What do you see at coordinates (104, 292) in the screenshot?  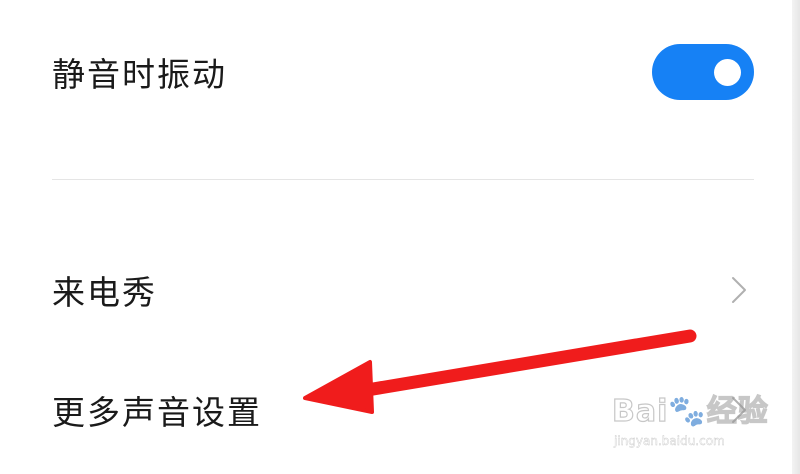 I see `setting-label-ringtone-show: 来电秀` at bounding box center [104, 292].